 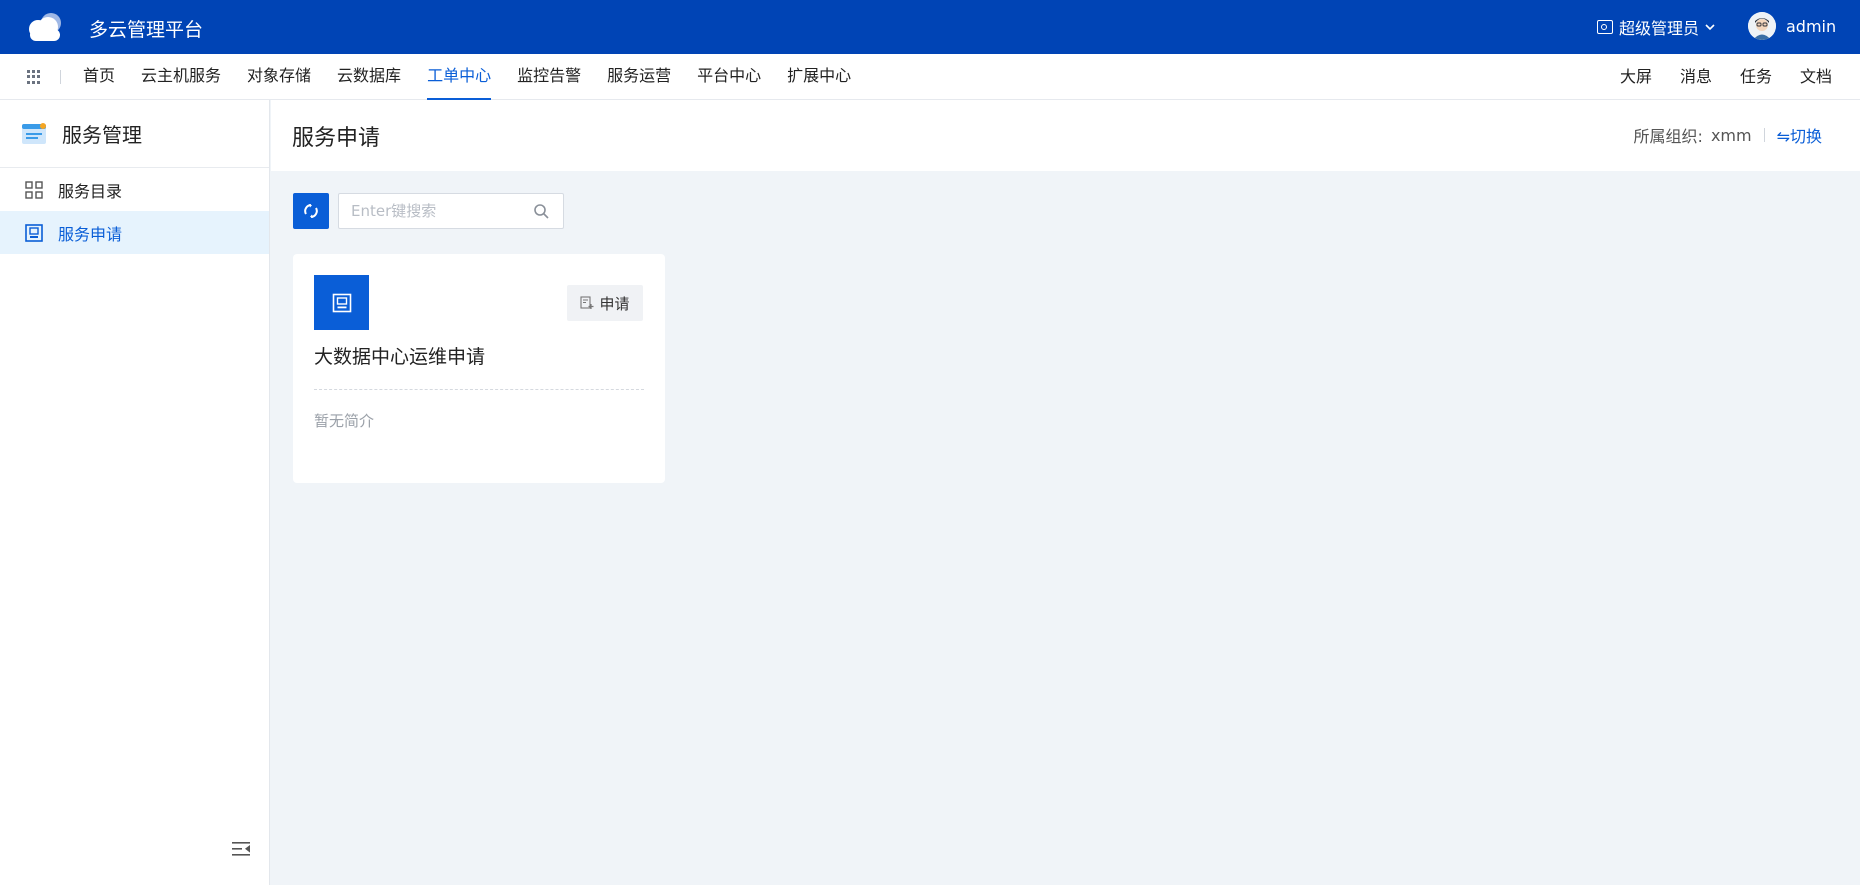 What do you see at coordinates (1811, 26) in the screenshot?
I see `username: admin` at bounding box center [1811, 26].